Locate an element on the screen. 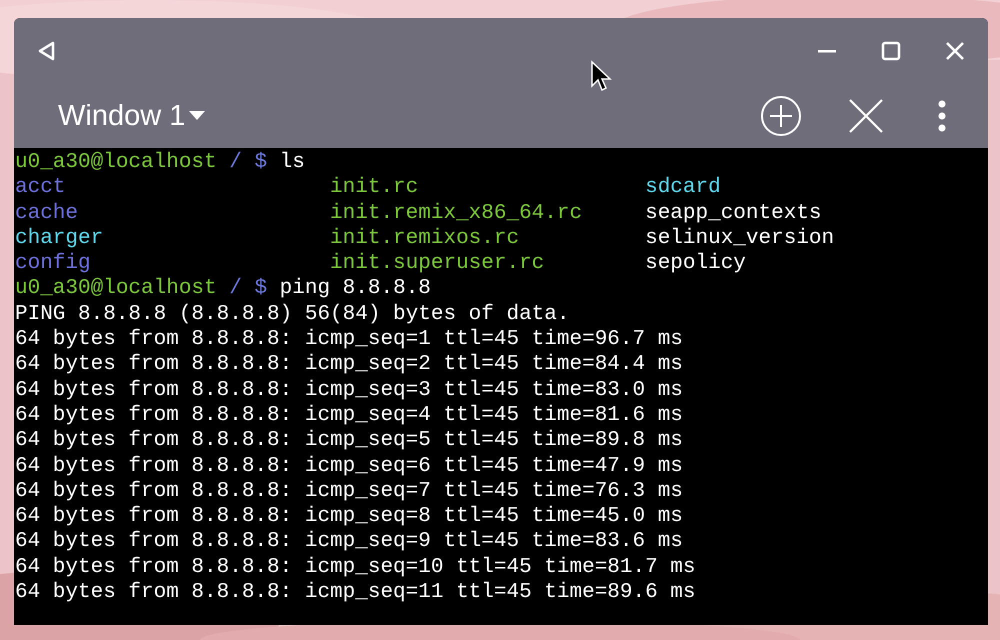 The image size is (1000, 640). output-line: 64 bytes from 8.8.8.8: icmp_seq=4 ttl=45 time=81.6 ms is located at coordinates (349, 415).